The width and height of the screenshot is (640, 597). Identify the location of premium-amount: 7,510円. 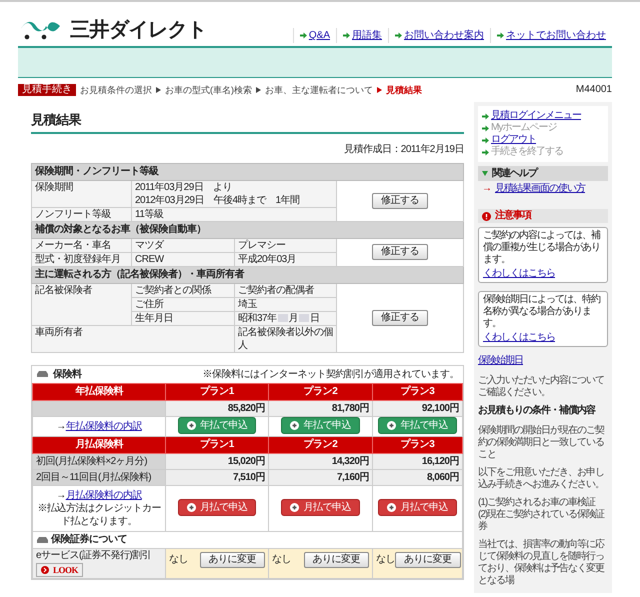
(248, 477).